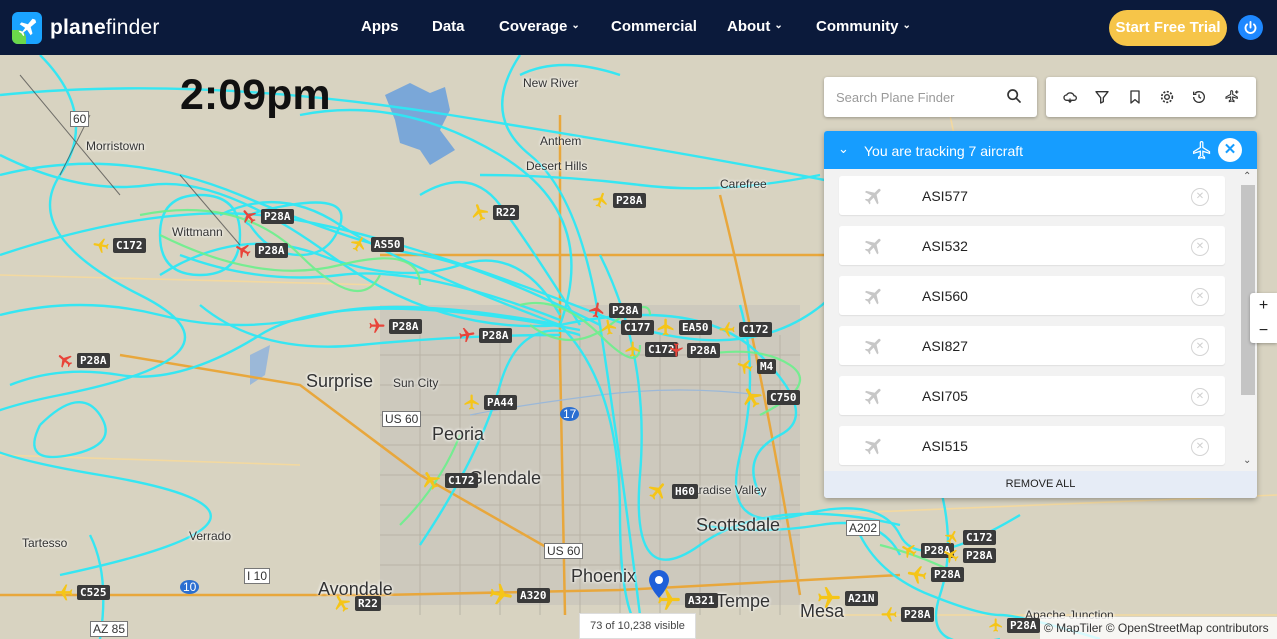  What do you see at coordinates (1199, 97) in the screenshot?
I see `history-clock-icon` at bounding box center [1199, 97].